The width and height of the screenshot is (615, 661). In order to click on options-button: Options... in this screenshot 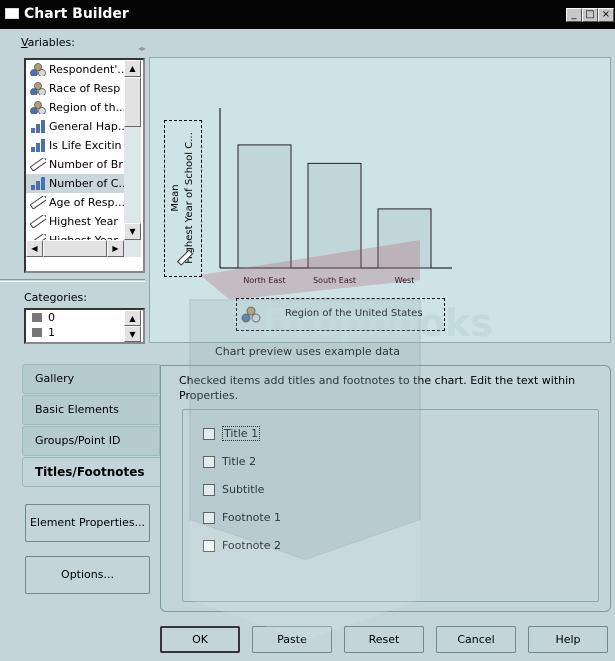, I will do `click(87, 575)`.